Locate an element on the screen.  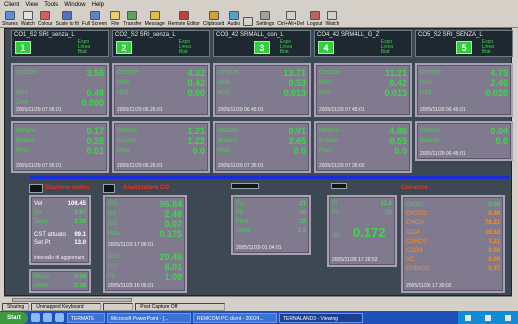
toolbar-button-14: Logout is located at coordinates (314, 18).